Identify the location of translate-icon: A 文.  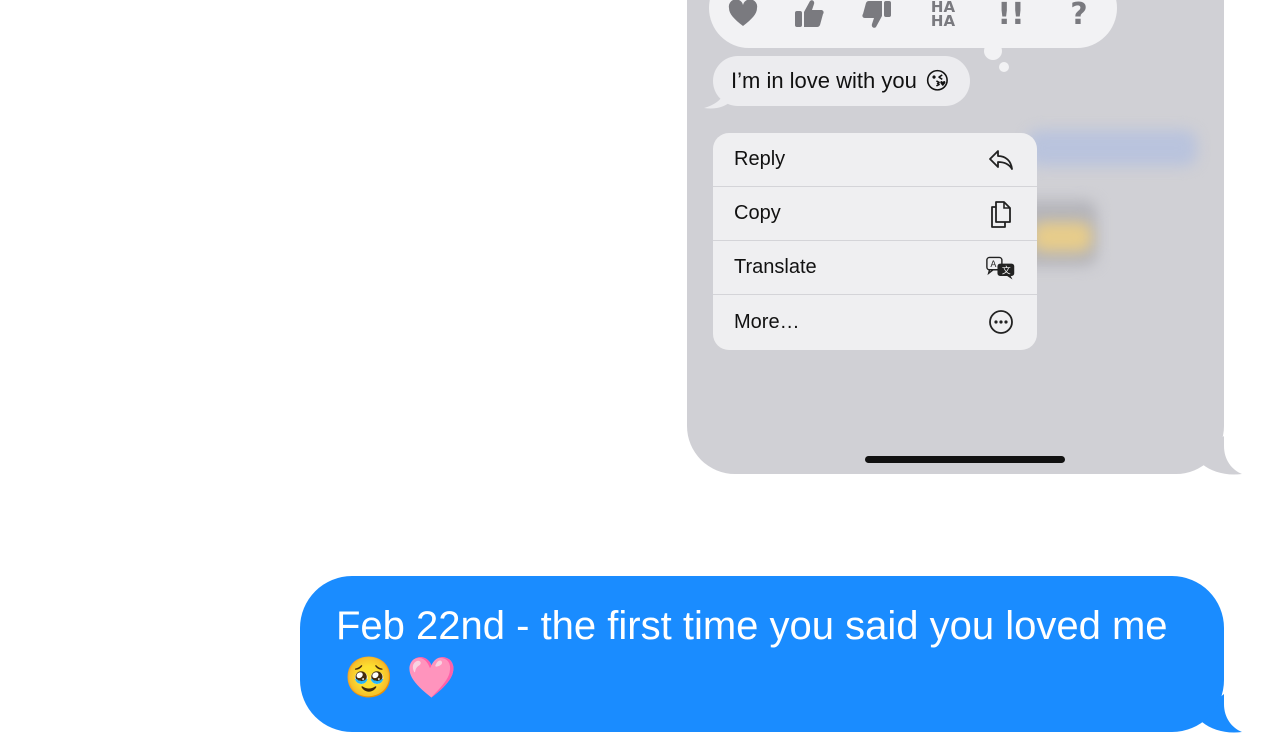
(1001, 268).